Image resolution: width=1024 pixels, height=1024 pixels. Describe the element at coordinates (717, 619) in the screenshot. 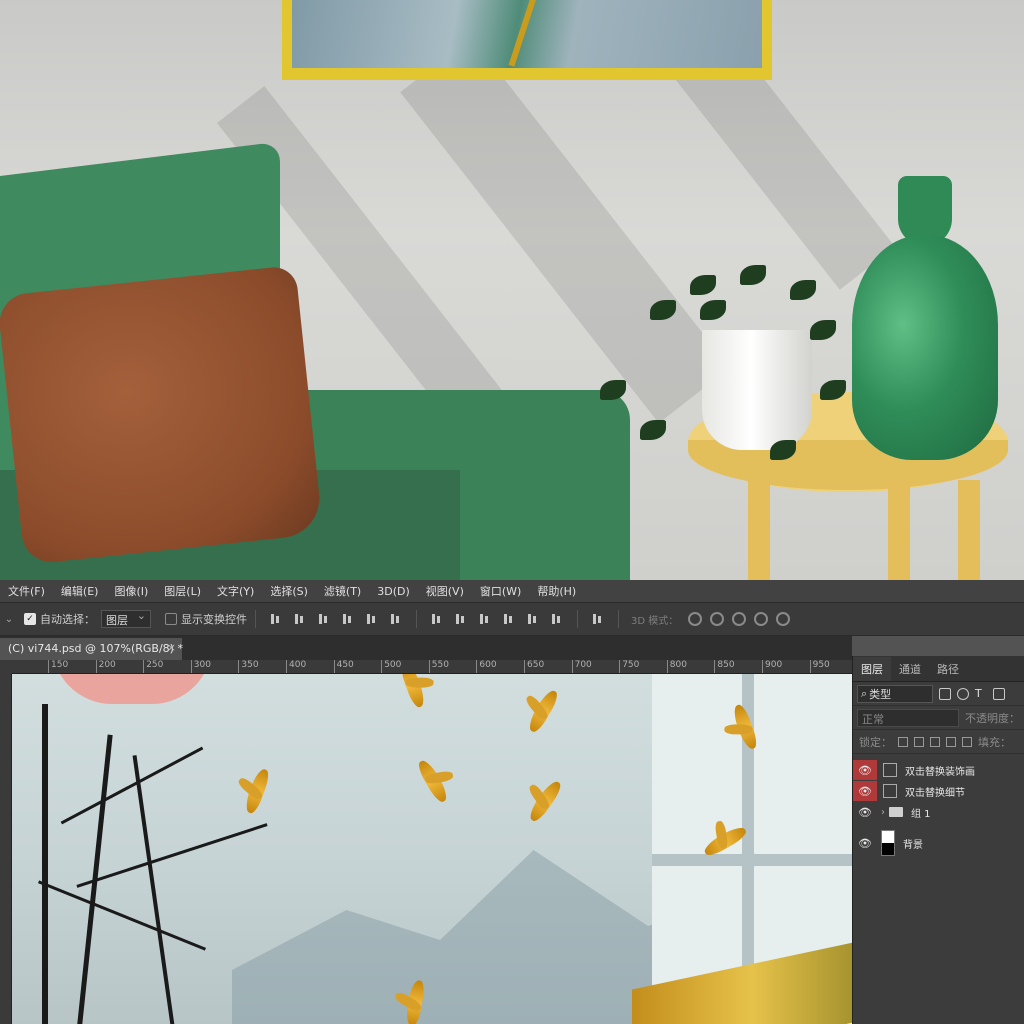

I see `roll-3d-icon` at that location.